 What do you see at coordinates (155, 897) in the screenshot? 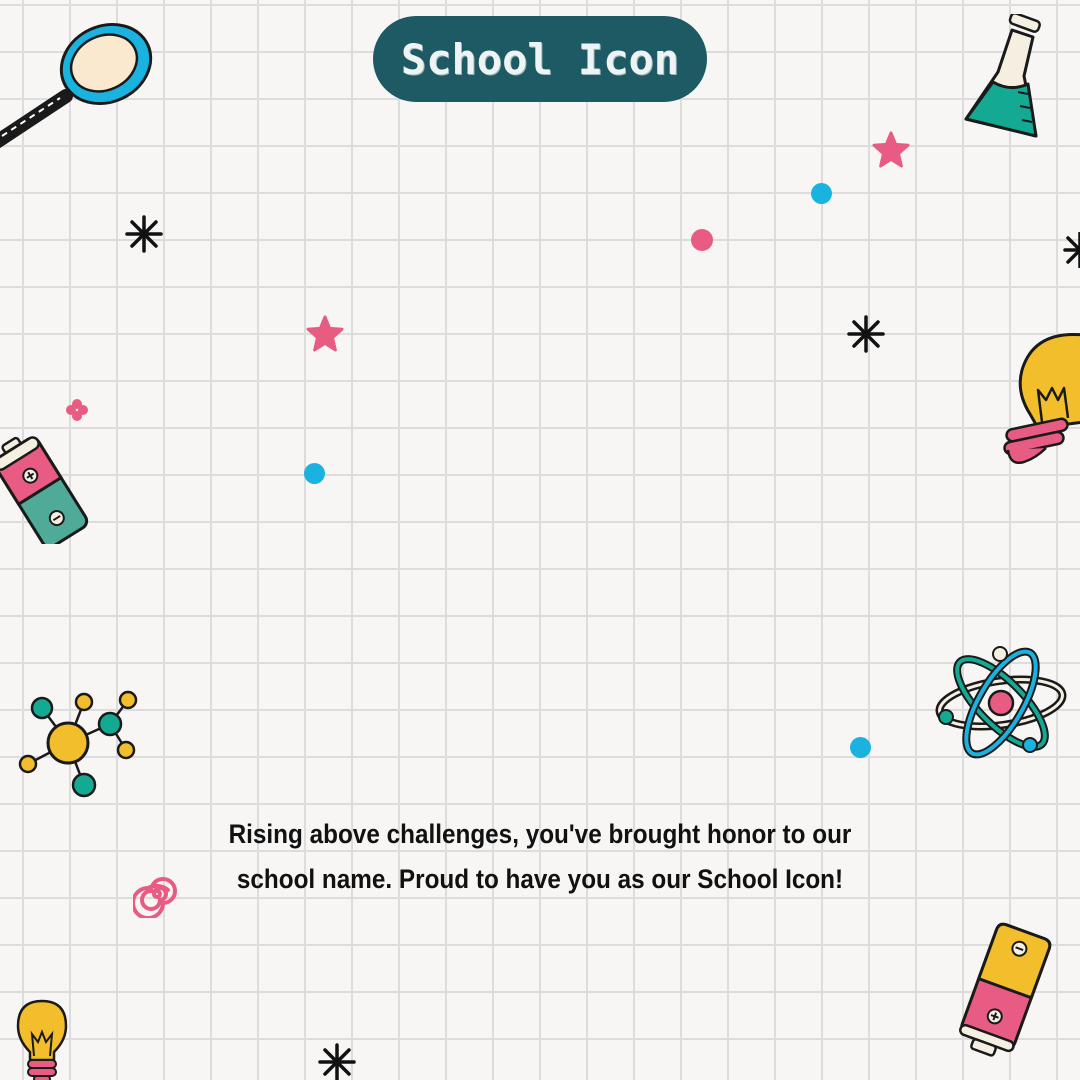
I see `spiral-icon` at bounding box center [155, 897].